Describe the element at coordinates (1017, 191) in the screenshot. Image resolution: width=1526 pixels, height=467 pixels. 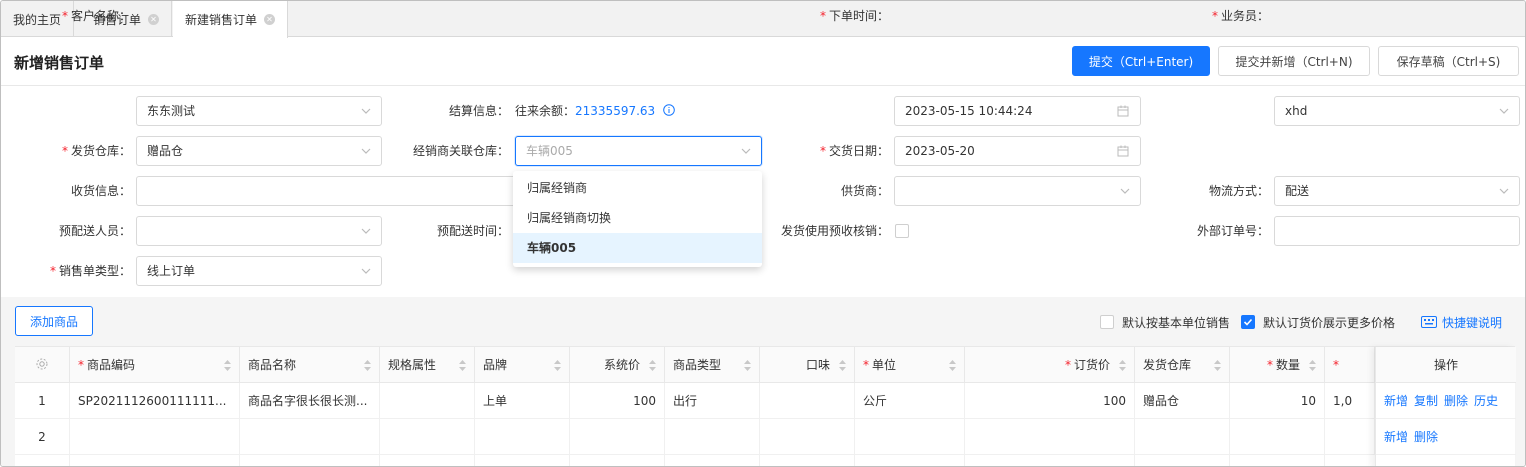
I see `supplier-select` at that location.